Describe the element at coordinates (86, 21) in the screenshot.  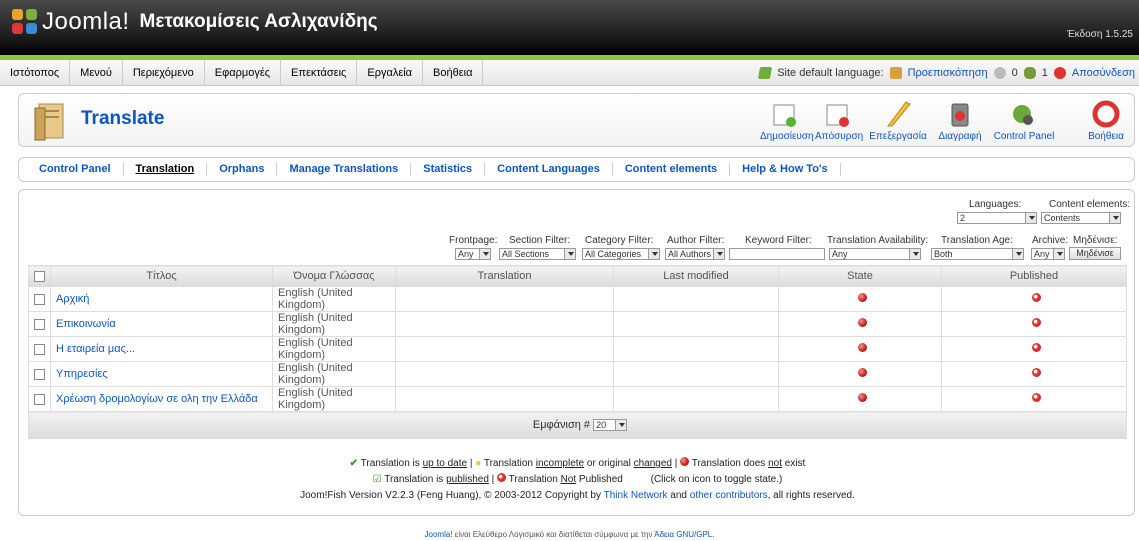
I see `logo-text: Joomla!` at that location.